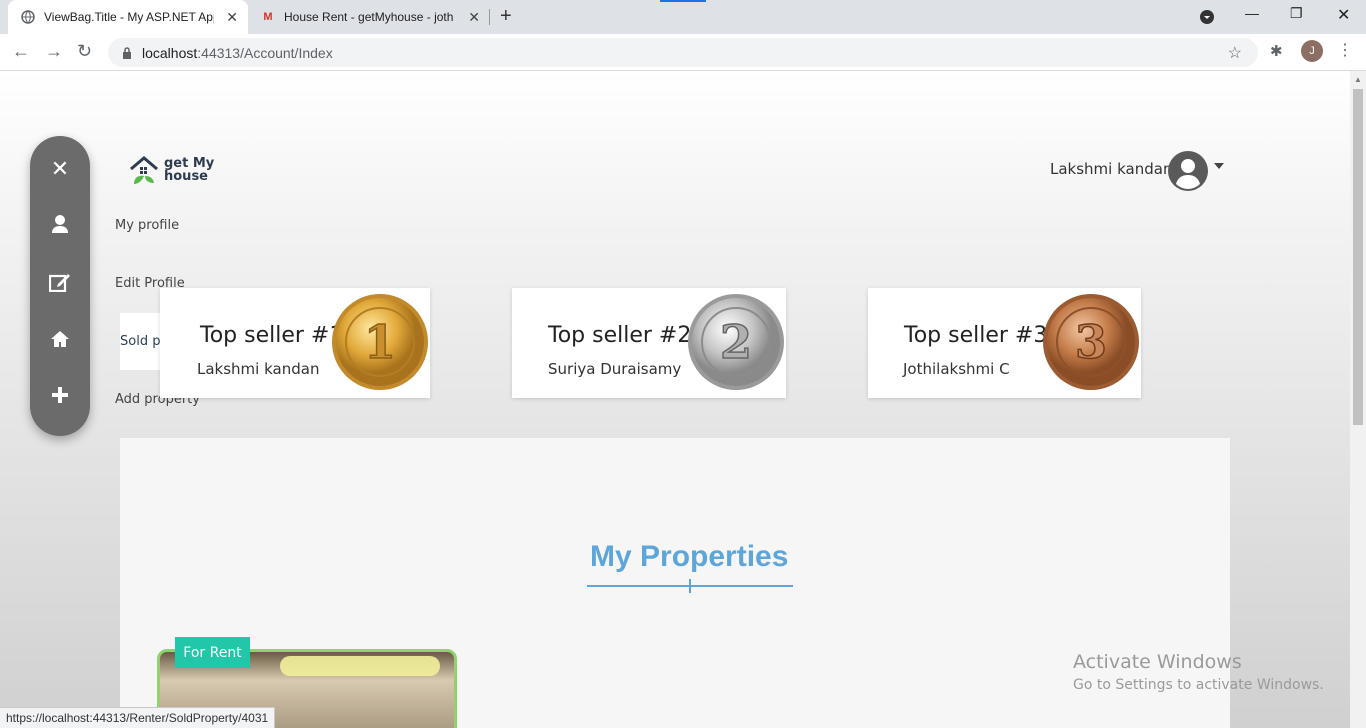 This screenshot has width=1366, height=728. I want to click on seller-name: Suriya Duraisamy, so click(615, 369).